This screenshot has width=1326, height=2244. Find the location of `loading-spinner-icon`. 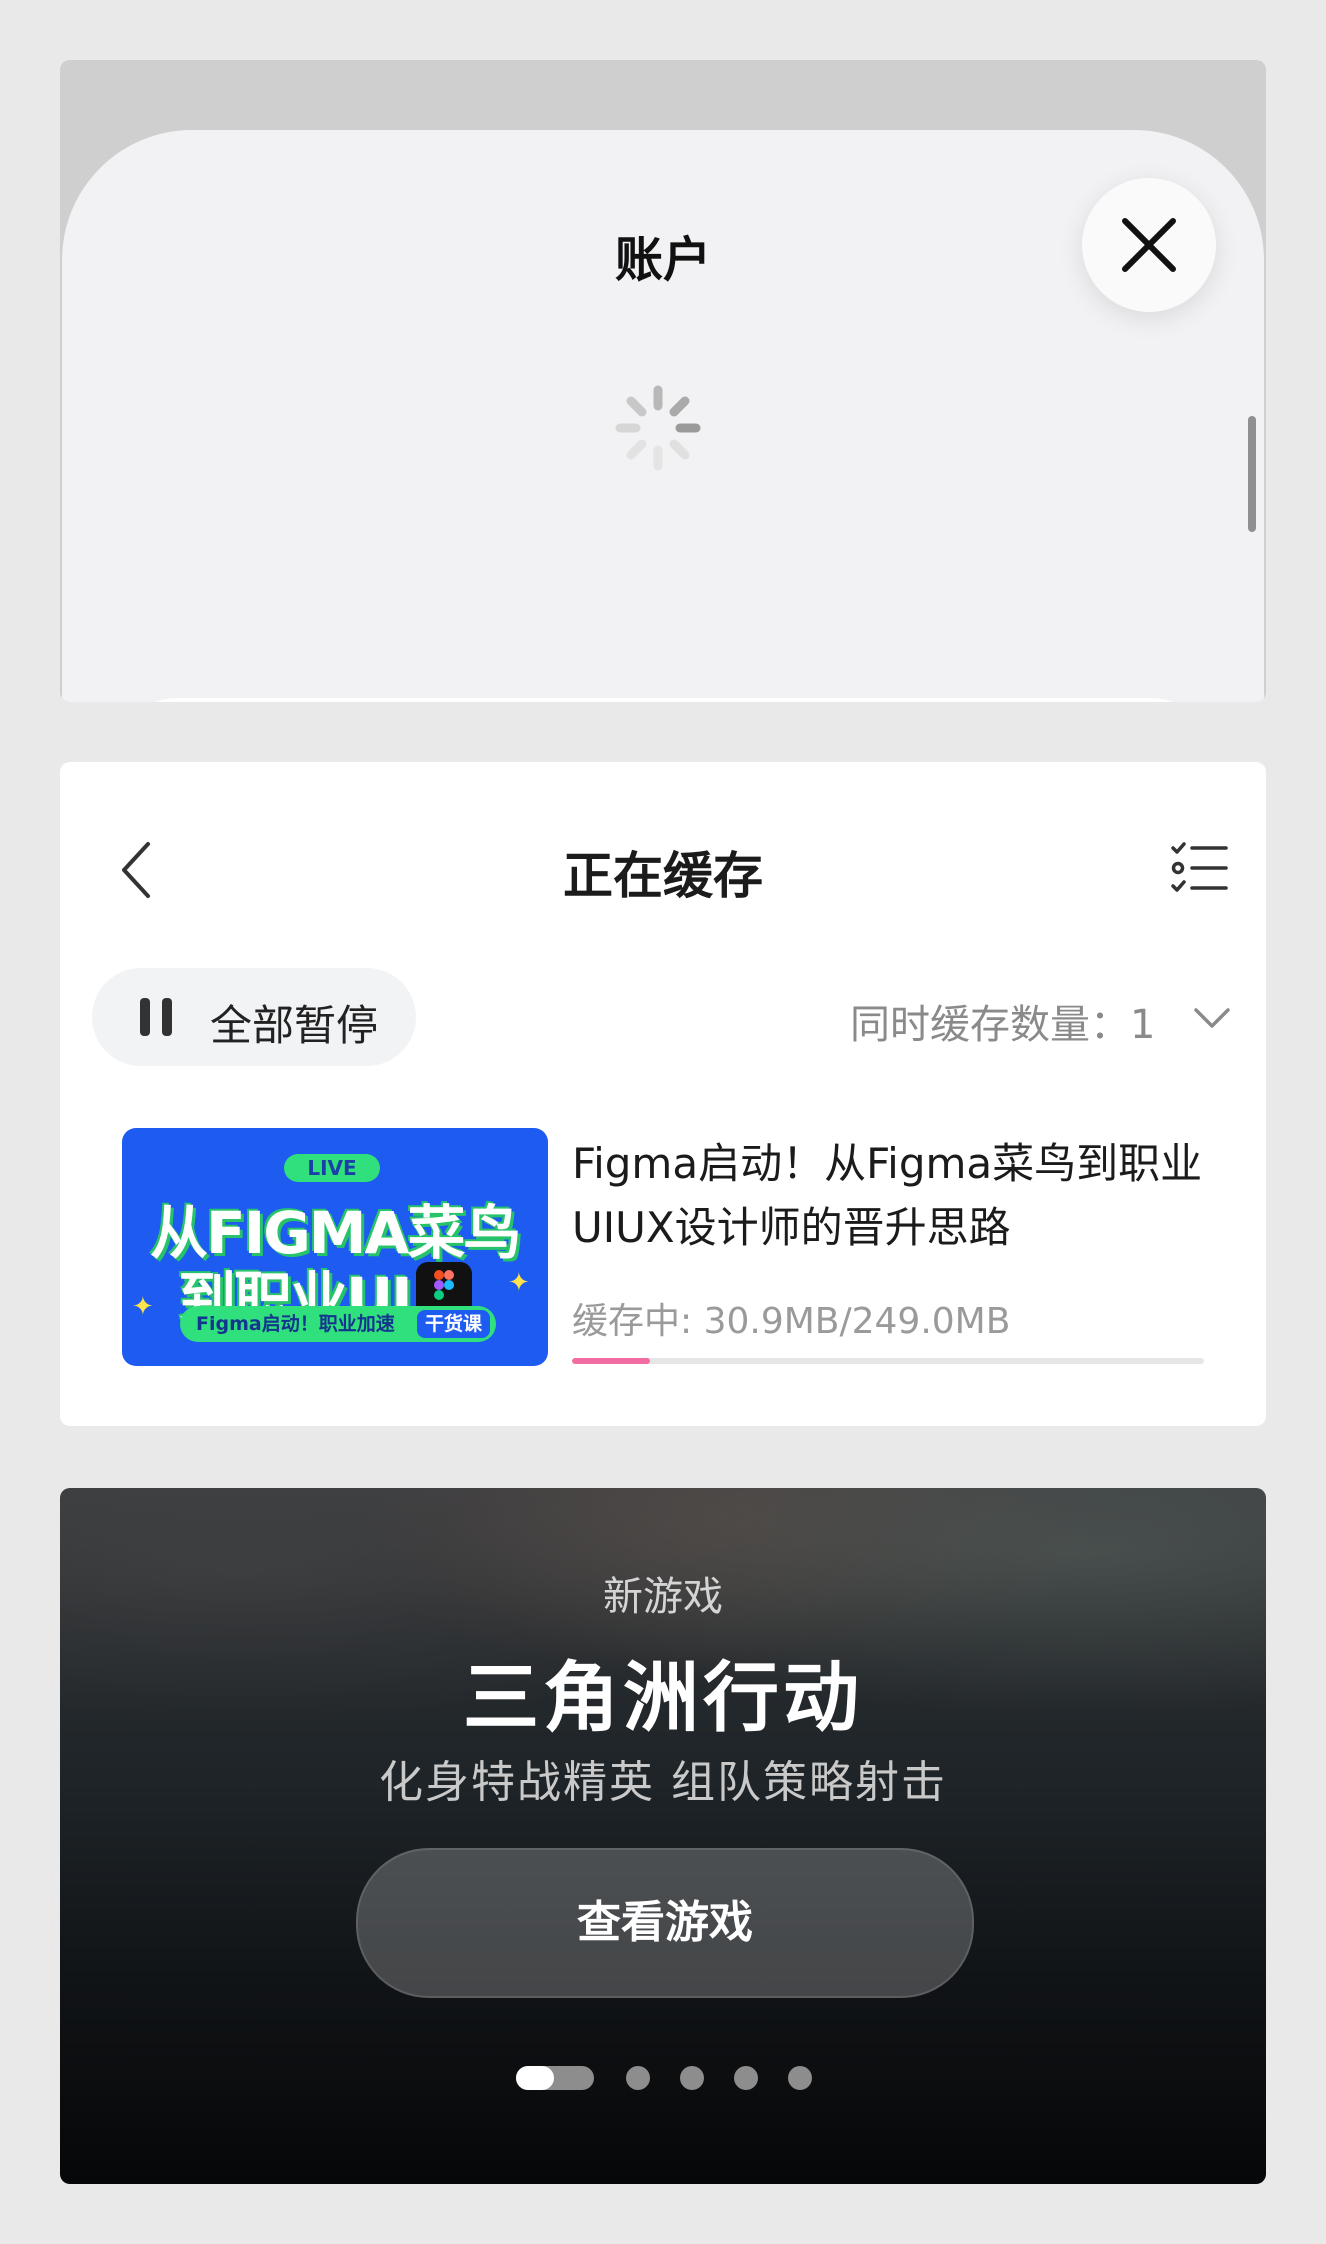

loading-spinner-icon is located at coordinates (658, 428).